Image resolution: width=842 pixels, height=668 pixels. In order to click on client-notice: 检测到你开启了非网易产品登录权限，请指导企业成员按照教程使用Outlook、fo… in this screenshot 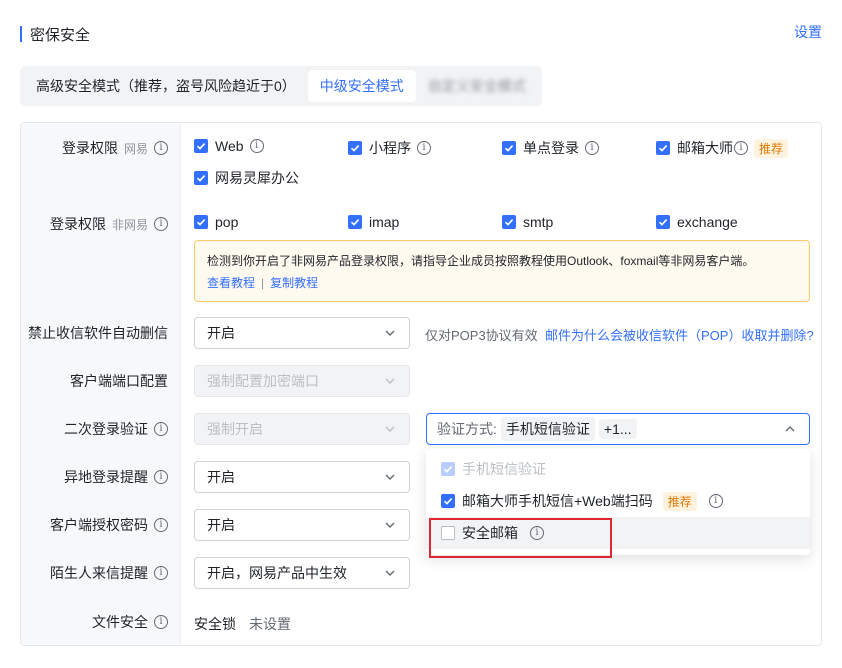, I will do `click(502, 271)`.